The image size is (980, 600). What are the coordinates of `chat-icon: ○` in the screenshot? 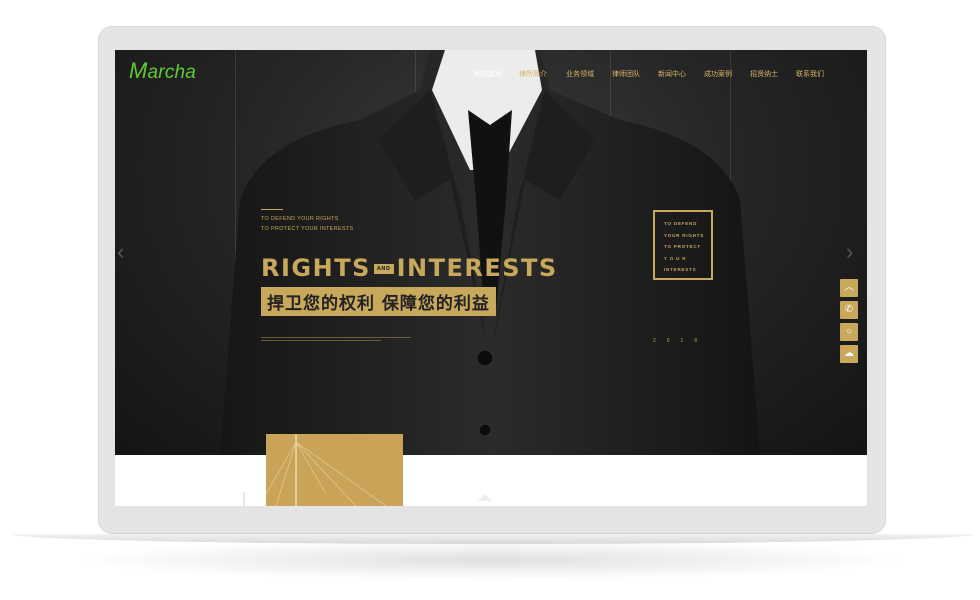 It's located at (849, 332).